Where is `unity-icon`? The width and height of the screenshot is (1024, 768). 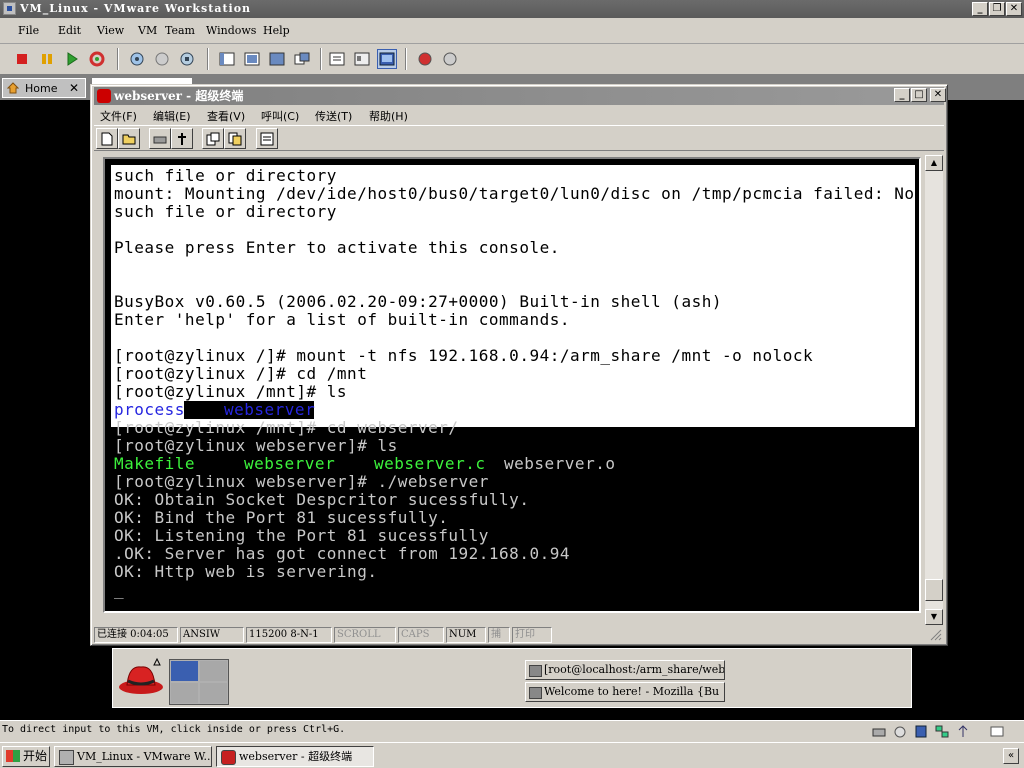 unity-icon is located at coordinates (302, 59).